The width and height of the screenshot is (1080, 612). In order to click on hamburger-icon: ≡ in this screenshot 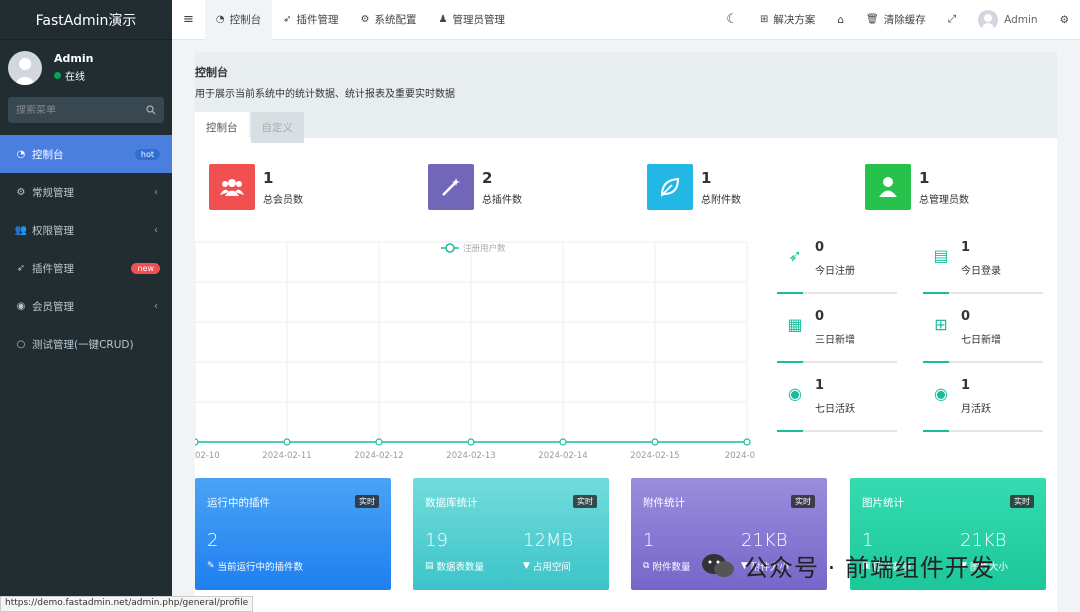, I will do `click(188, 19)`.